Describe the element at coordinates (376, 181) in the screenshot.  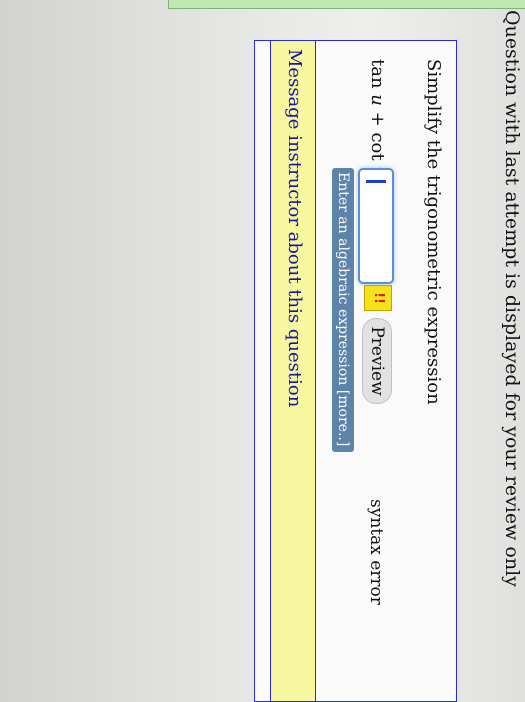
I see `text-cursor` at that location.